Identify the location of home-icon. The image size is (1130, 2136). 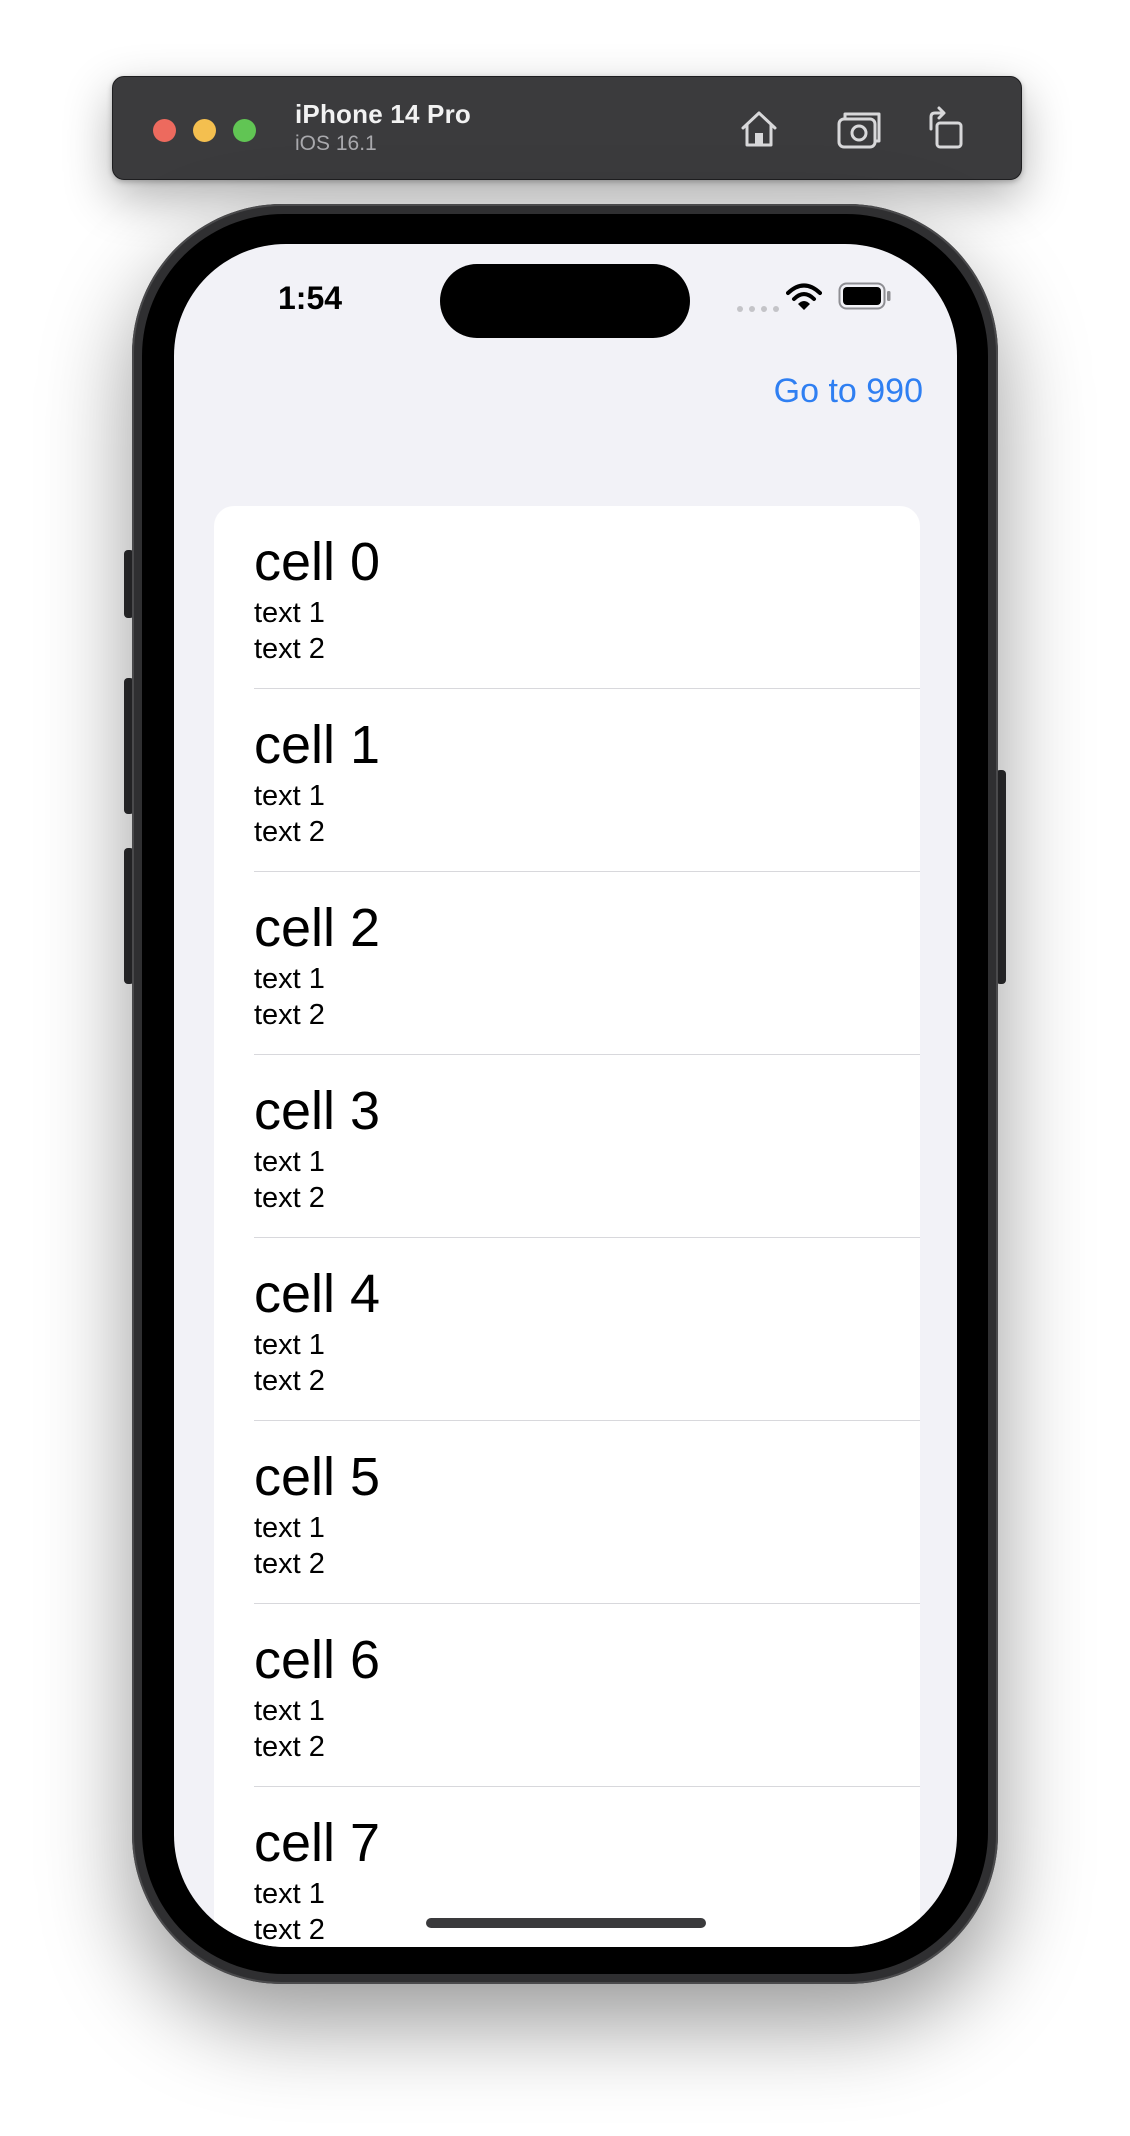
(759, 129).